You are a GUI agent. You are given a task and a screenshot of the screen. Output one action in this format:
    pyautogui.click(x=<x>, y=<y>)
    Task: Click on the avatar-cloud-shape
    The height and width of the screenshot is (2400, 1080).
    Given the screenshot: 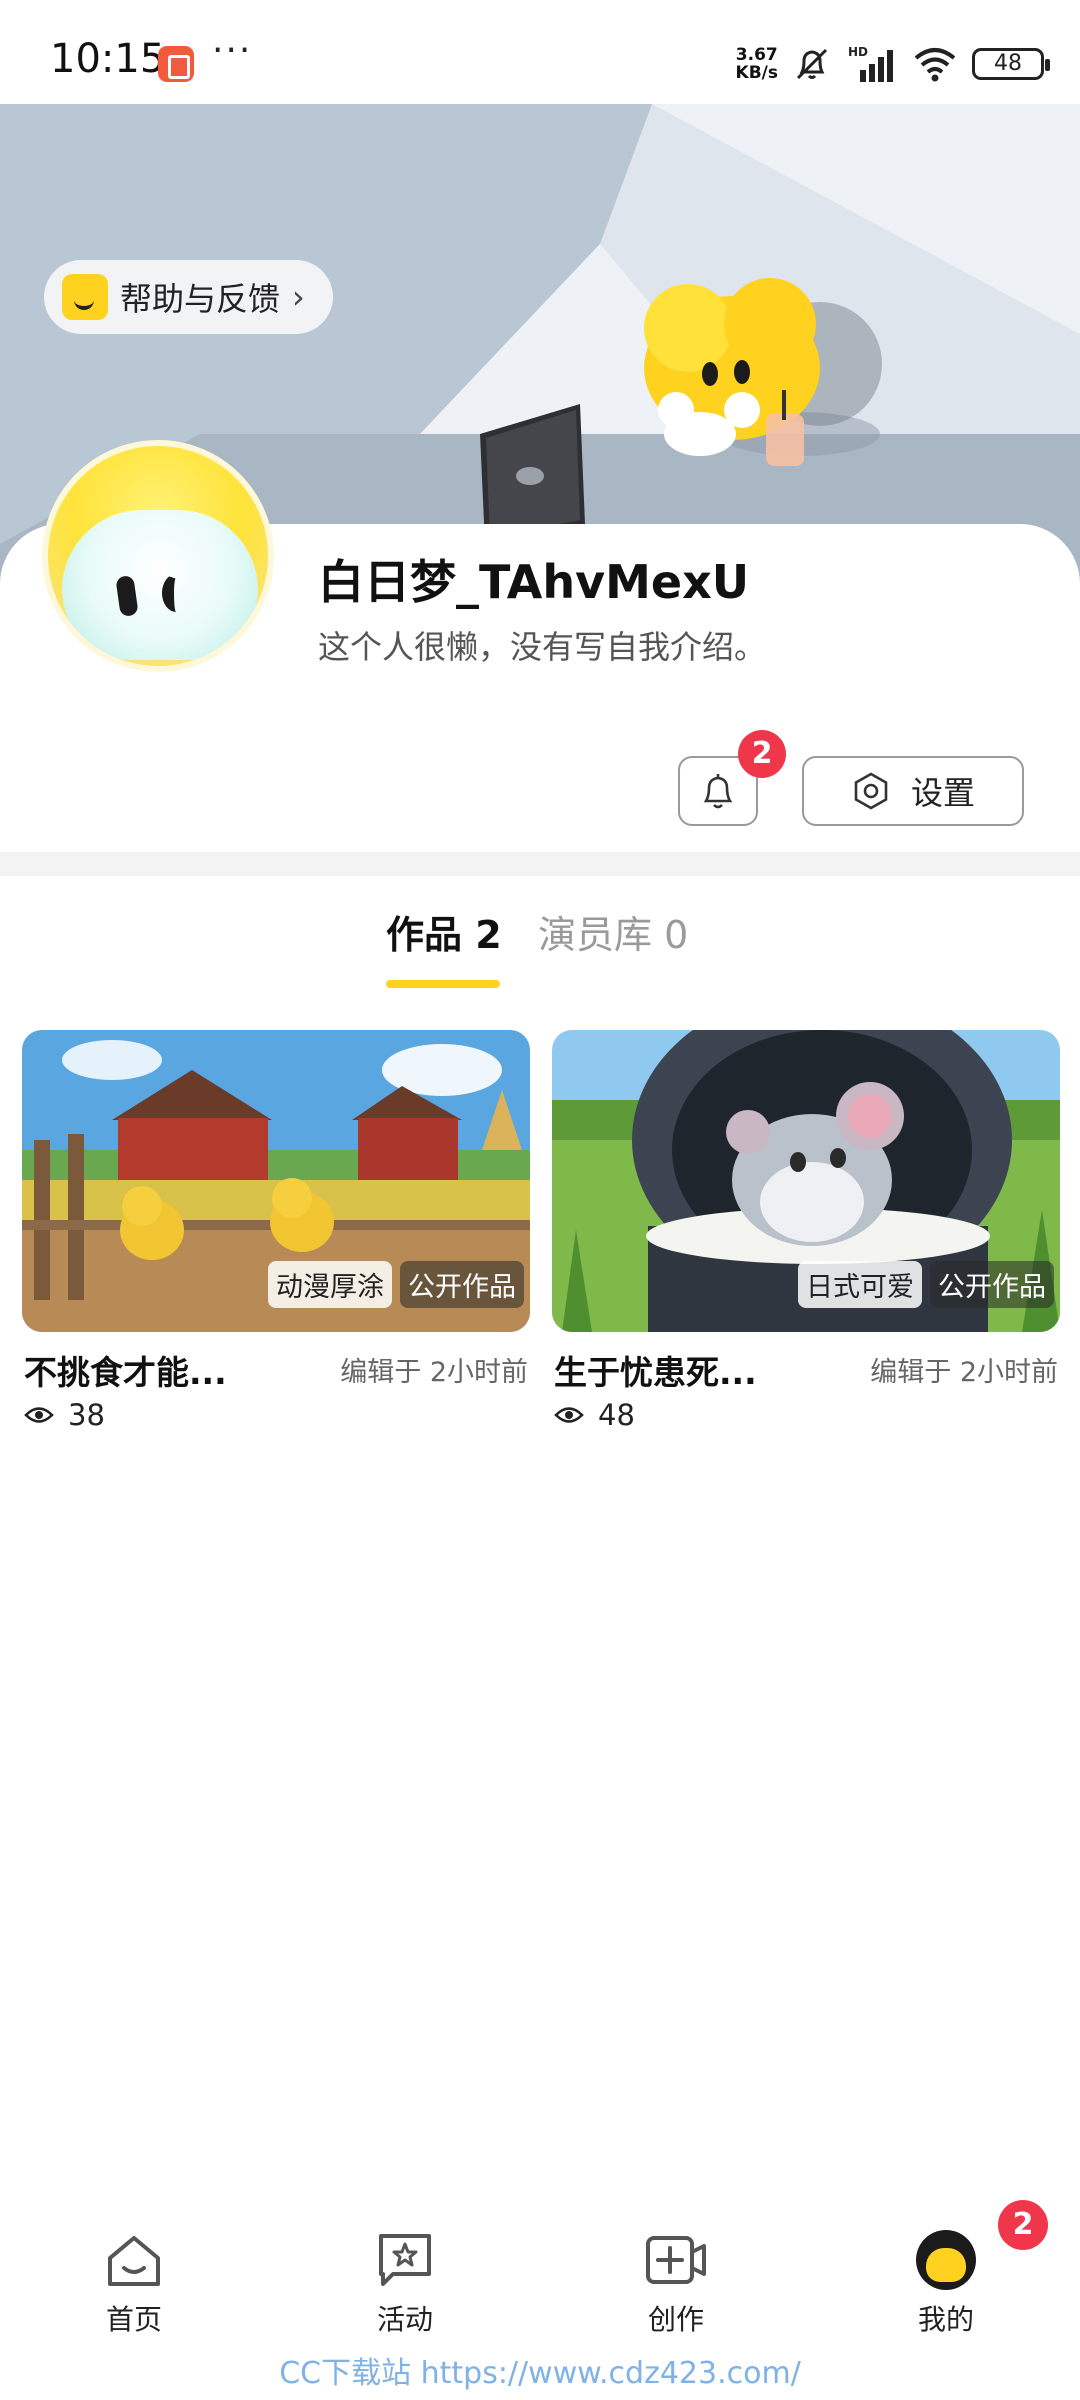 What is the action you would take?
    pyautogui.click(x=160, y=585)
    